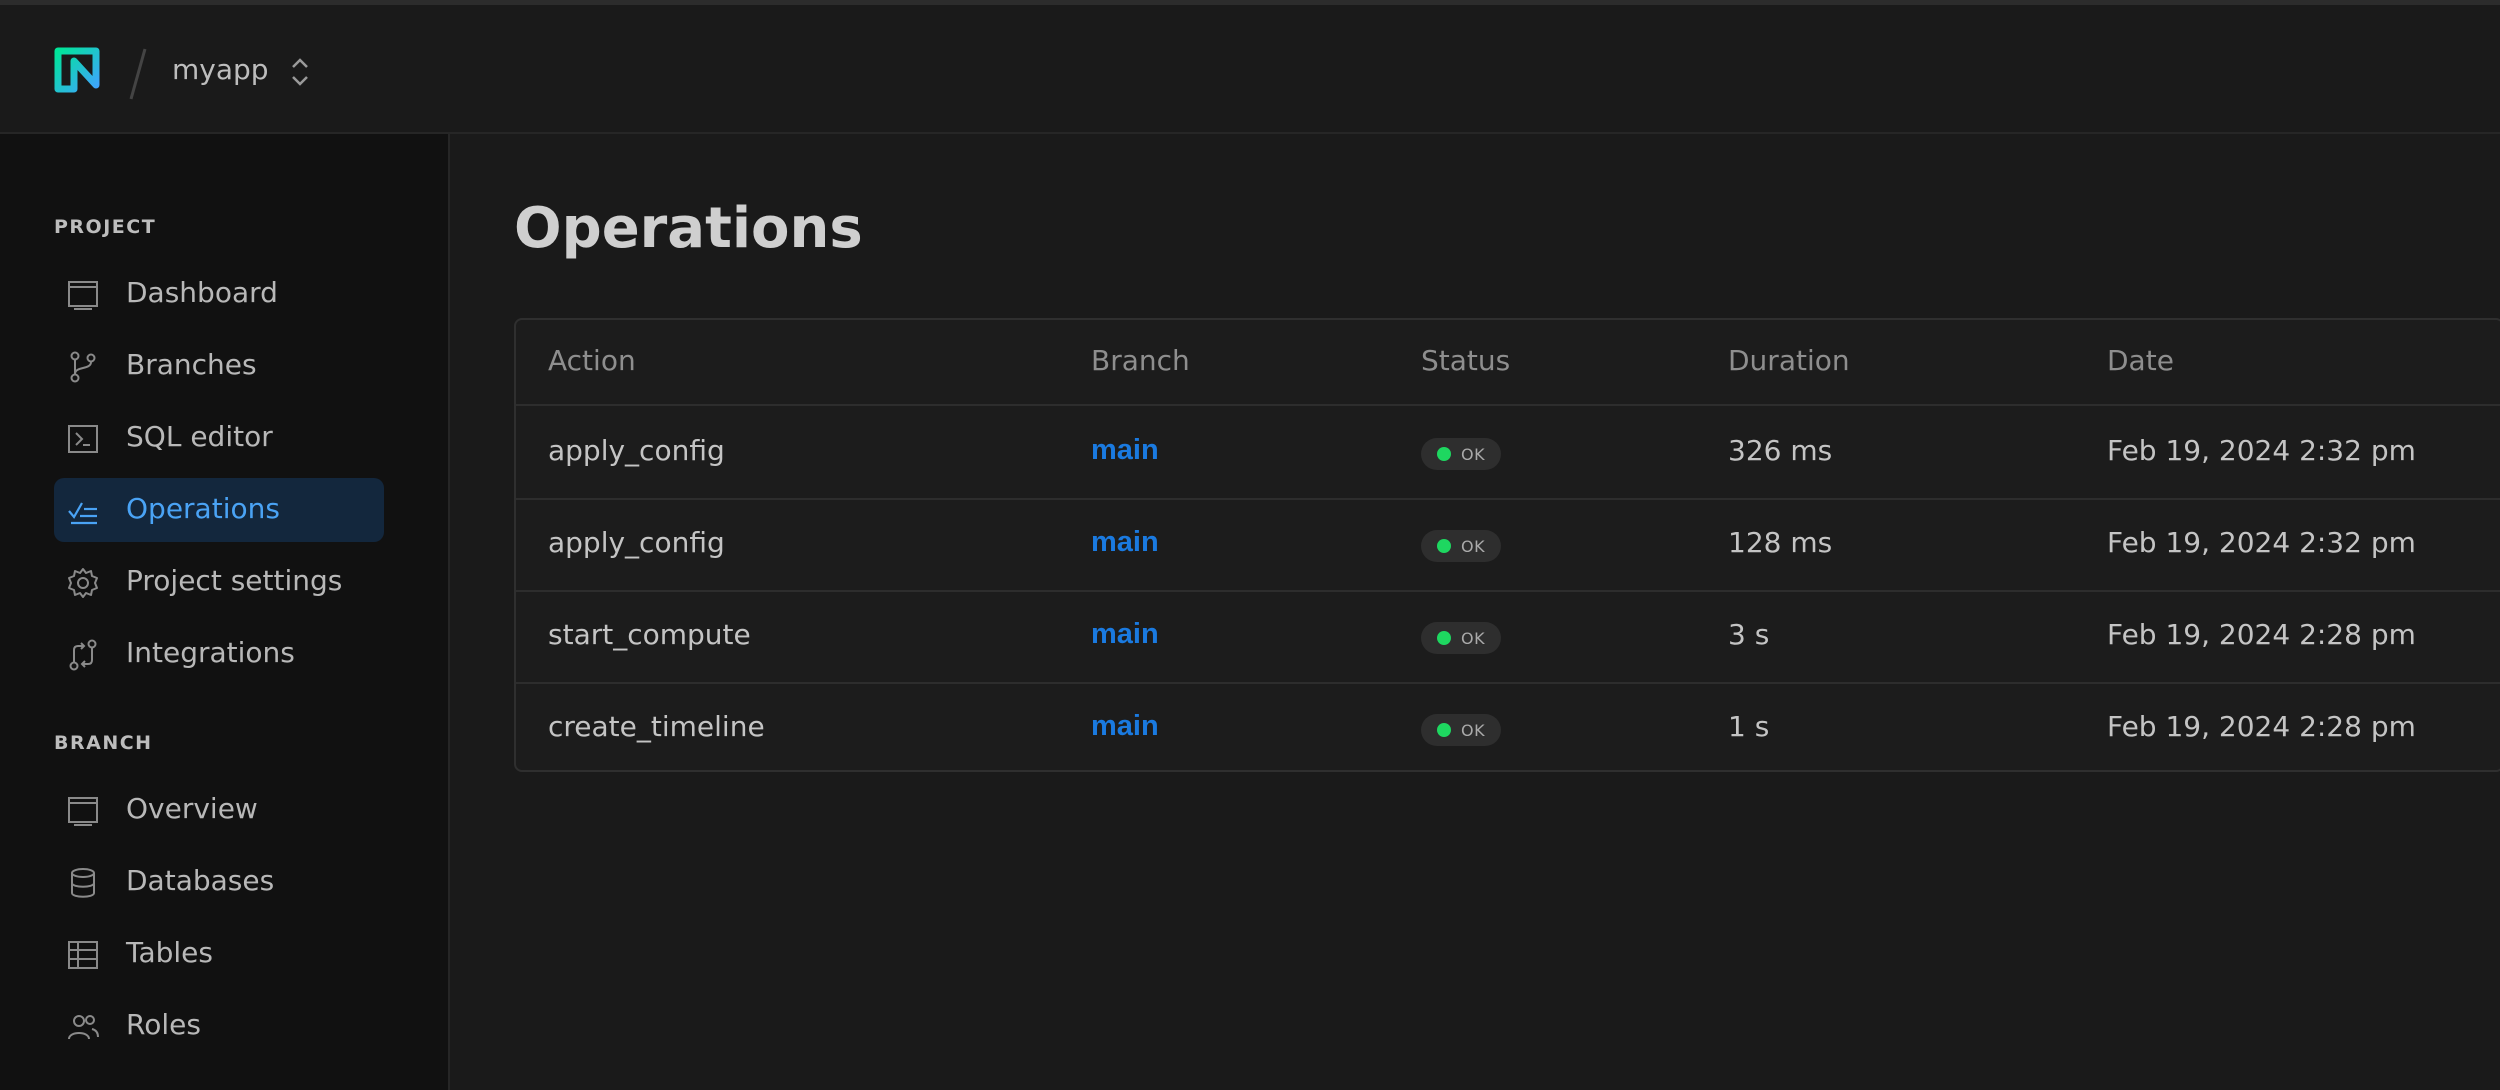 The width and height of the screenshot is (2500, 1090). I want to click on column-header-date: Date, so click(2140, 360).